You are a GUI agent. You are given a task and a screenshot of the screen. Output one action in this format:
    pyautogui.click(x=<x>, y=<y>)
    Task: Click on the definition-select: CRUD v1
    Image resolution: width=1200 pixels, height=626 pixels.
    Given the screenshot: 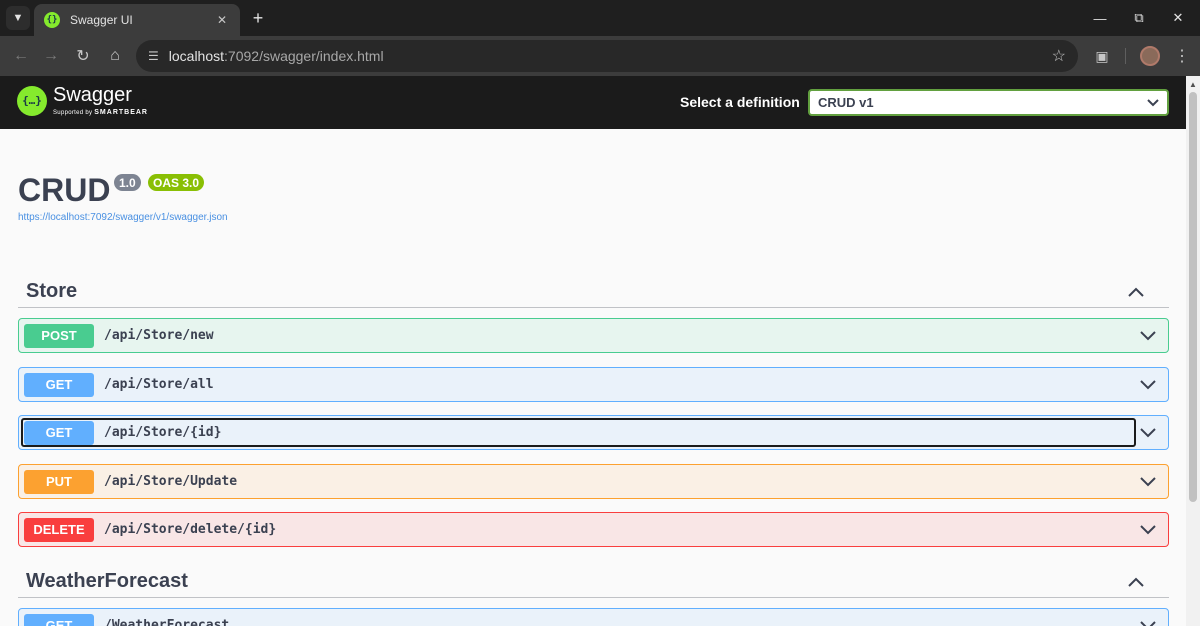 What is the action you would take?
    pyautogui.click(x=988, y=102)
    